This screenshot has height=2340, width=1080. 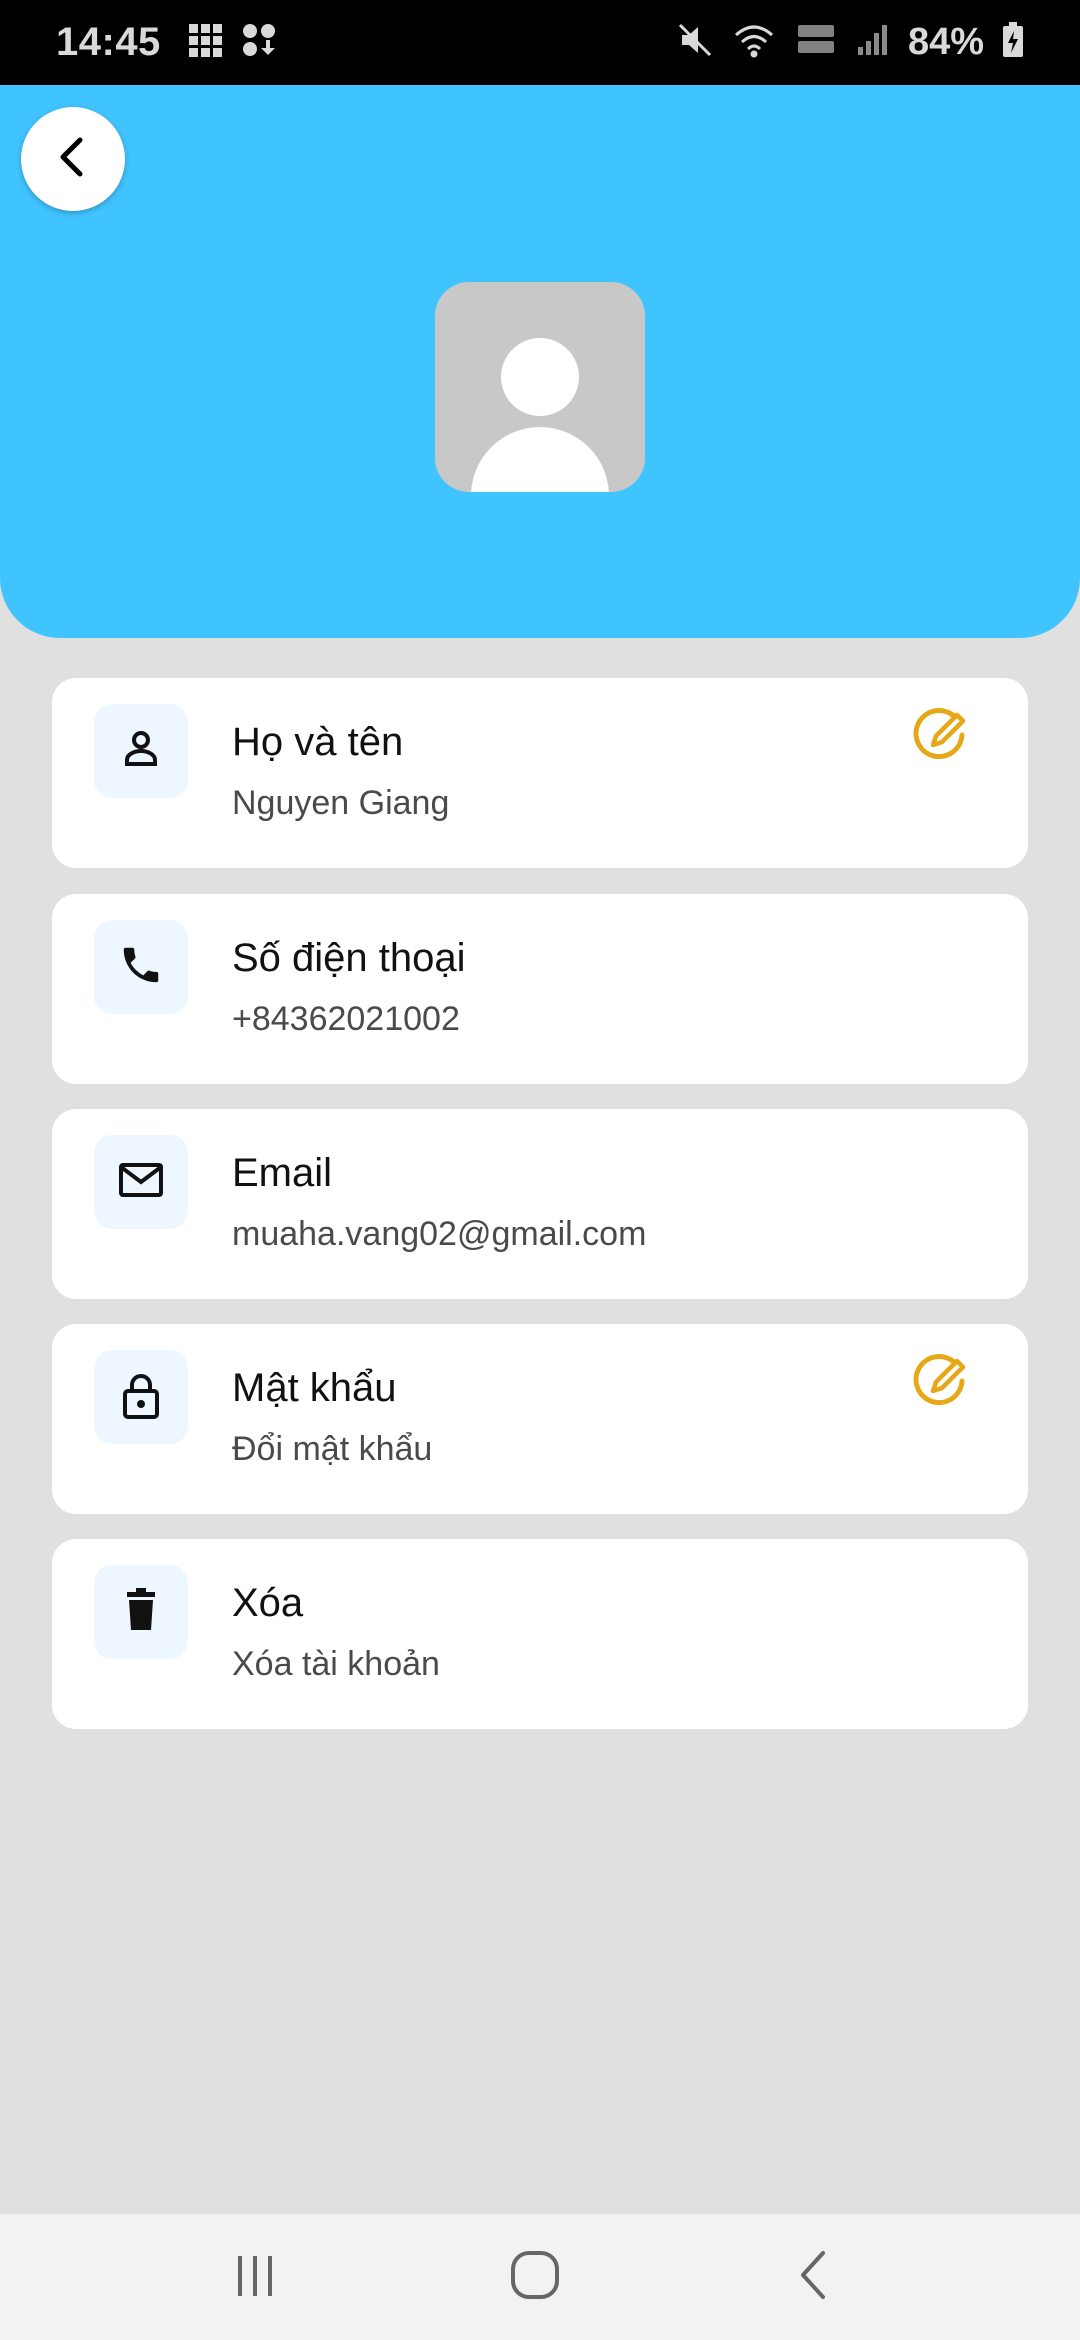 I want to click on card-title: Xóa, so click(x=268, y=1603).